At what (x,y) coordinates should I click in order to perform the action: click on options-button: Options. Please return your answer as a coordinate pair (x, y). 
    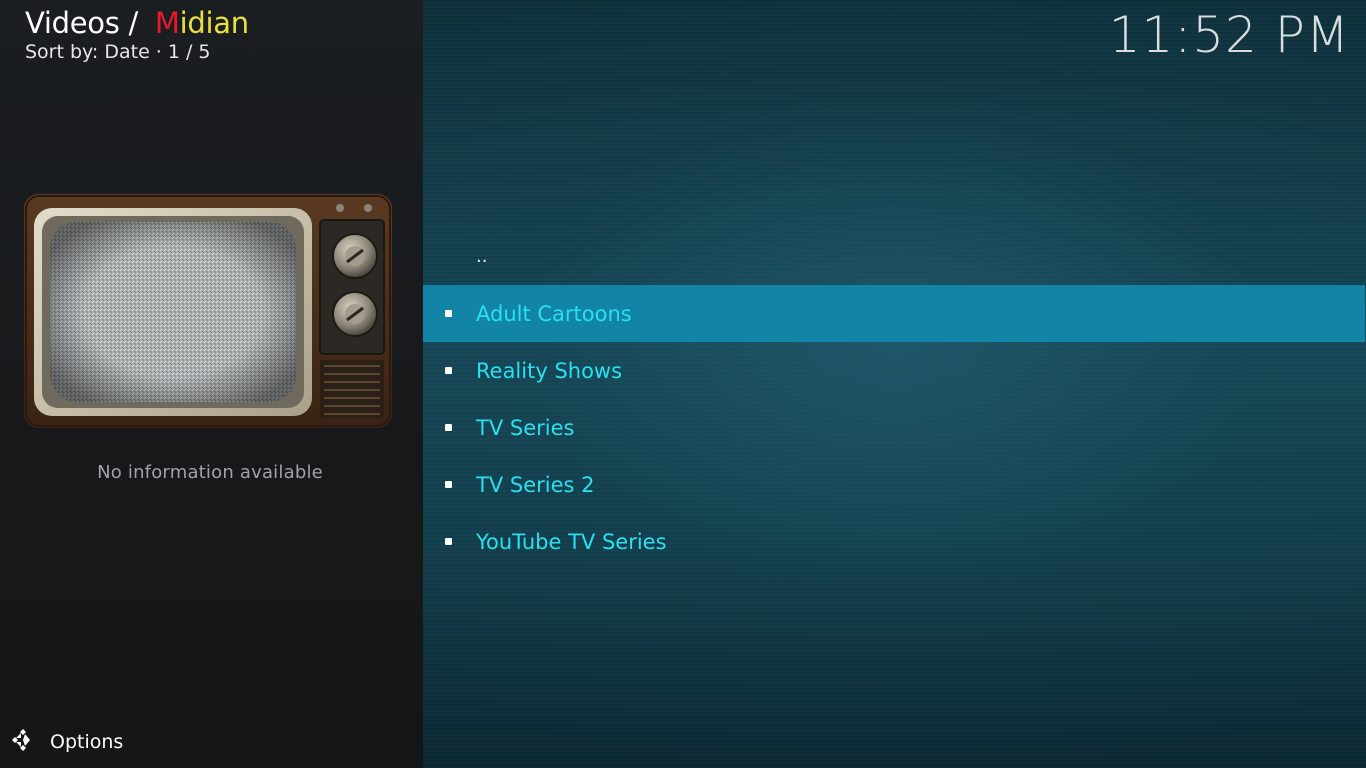
    Looking at the image, I should click on (66, 742).